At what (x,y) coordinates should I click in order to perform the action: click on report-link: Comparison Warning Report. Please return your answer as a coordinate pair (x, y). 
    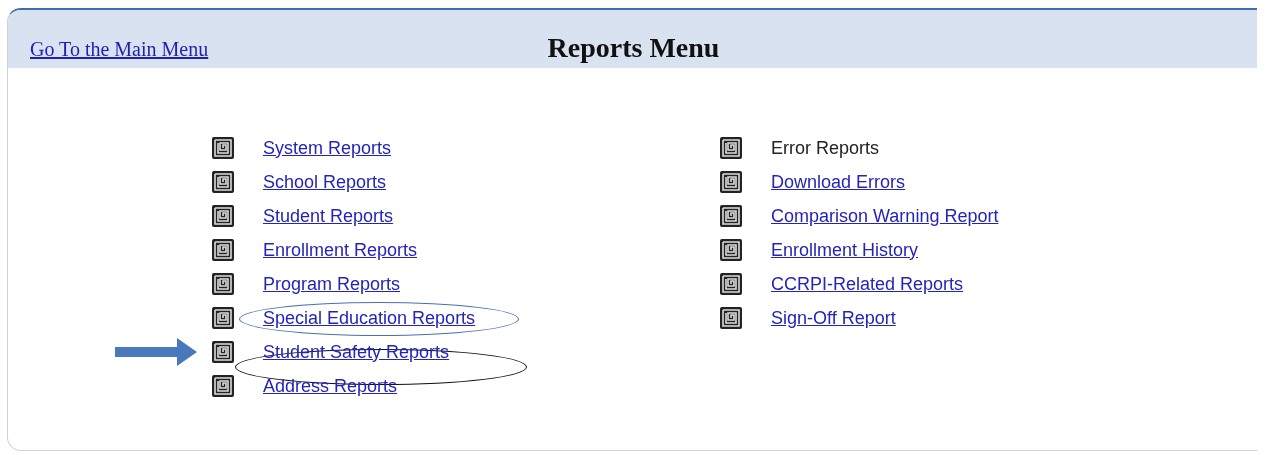
    Looking at the image, I should click on (885, 216).